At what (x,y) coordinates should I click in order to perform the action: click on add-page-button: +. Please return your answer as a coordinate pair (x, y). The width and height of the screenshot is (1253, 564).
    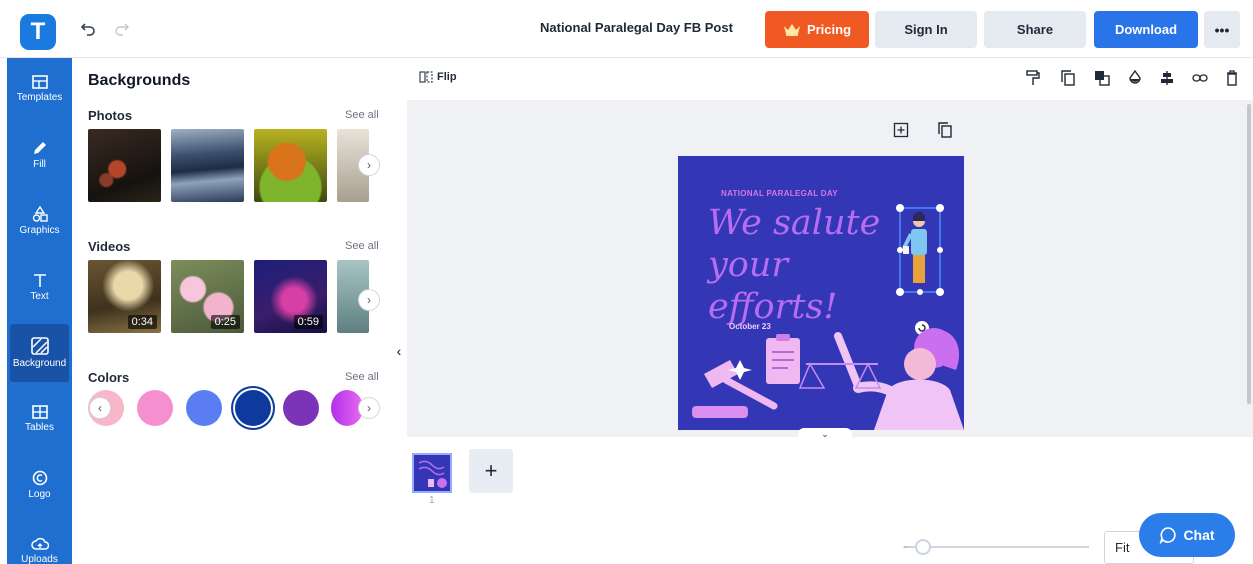
    Looking at the image, I should click on (491, 471).